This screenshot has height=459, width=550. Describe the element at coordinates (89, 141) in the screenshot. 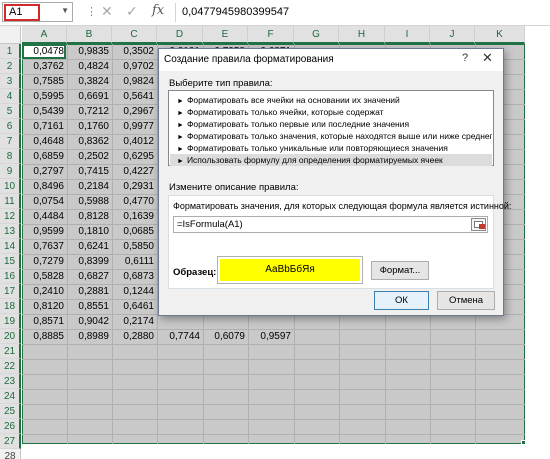

I see `cell-b7: 0,8362` at that location.